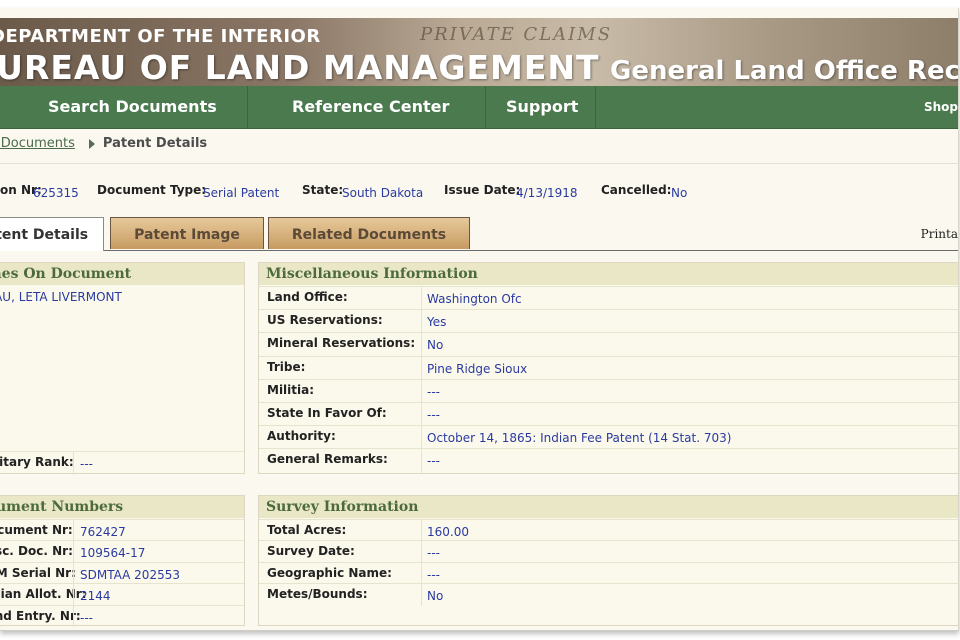 Image resolution: width=960 pixels, height=640 pixels. What do you see at coordinates (187, 233) in the screenshot?
I see `tab-patent-image: Patent Image` at bounding box center [187, 233].